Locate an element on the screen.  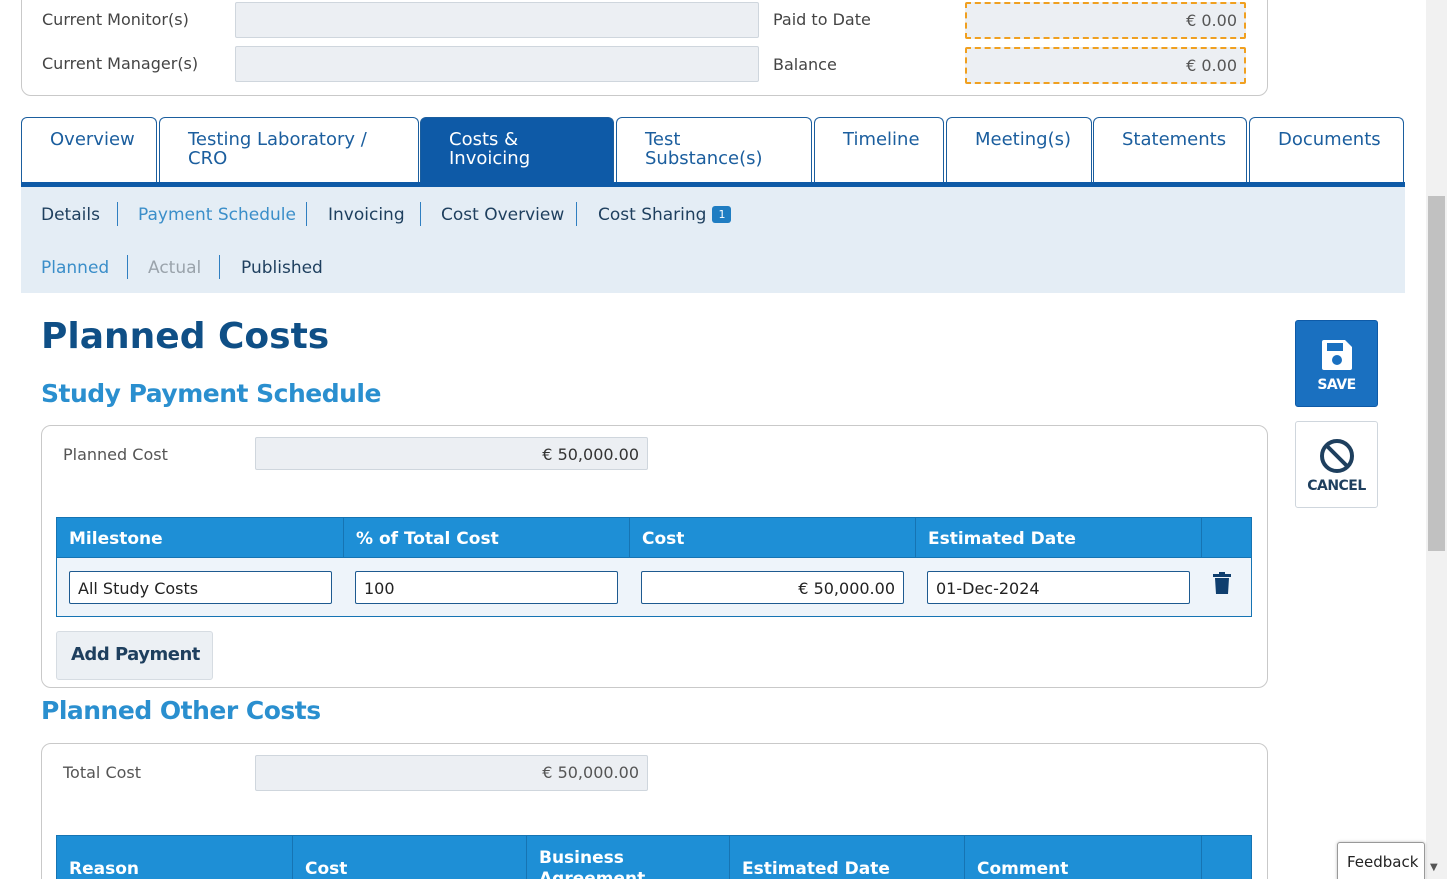
balance-label: Balance is located at coordinates (805, 64).